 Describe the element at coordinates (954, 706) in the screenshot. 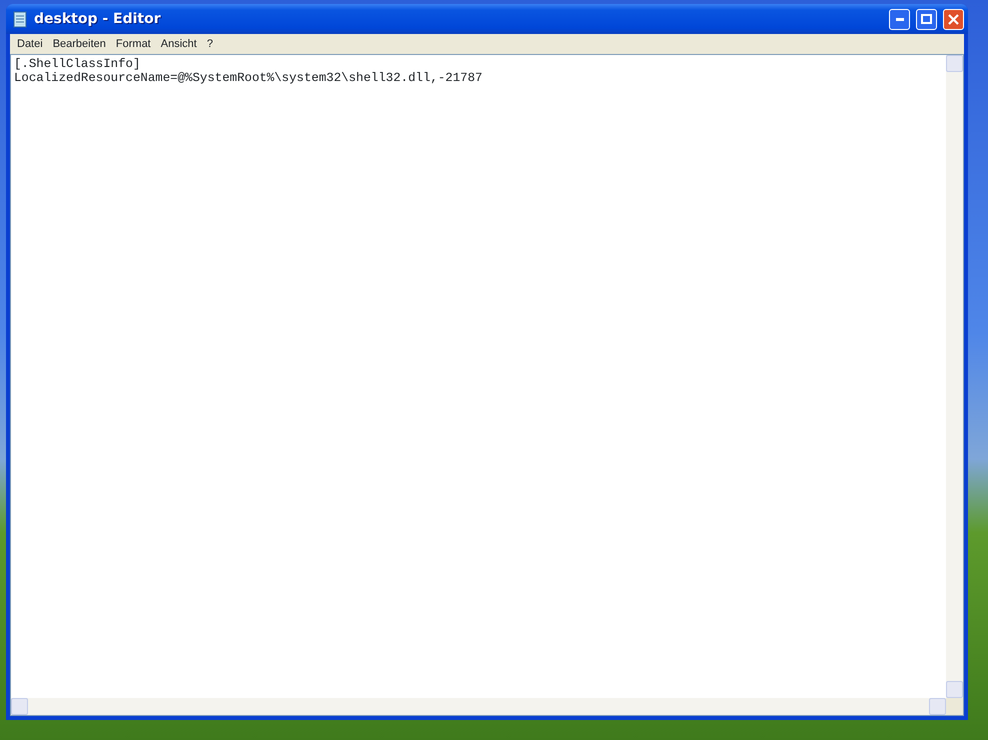

I see `resize-grip` at that location.